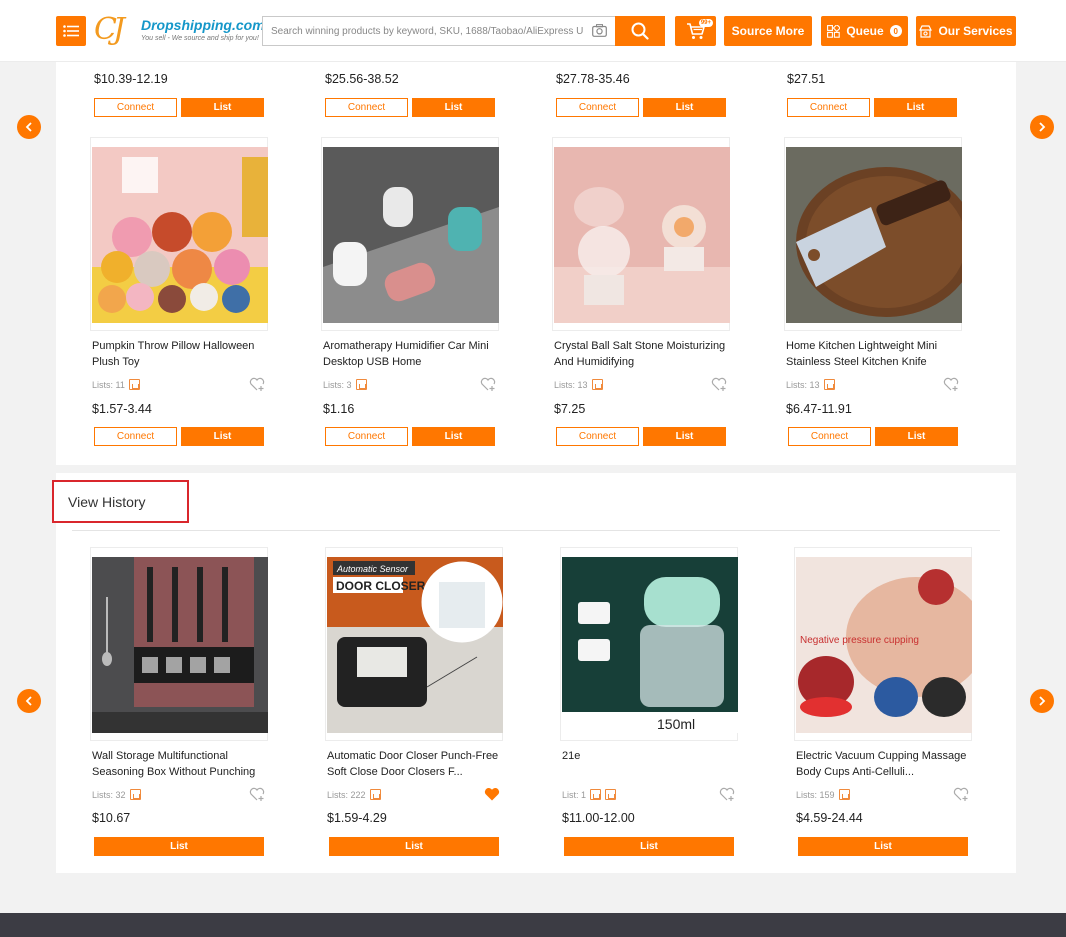 The height and width of the screenshot is (937, 1066). I want to click on our-services-label: Our Services, so click(975, 31).